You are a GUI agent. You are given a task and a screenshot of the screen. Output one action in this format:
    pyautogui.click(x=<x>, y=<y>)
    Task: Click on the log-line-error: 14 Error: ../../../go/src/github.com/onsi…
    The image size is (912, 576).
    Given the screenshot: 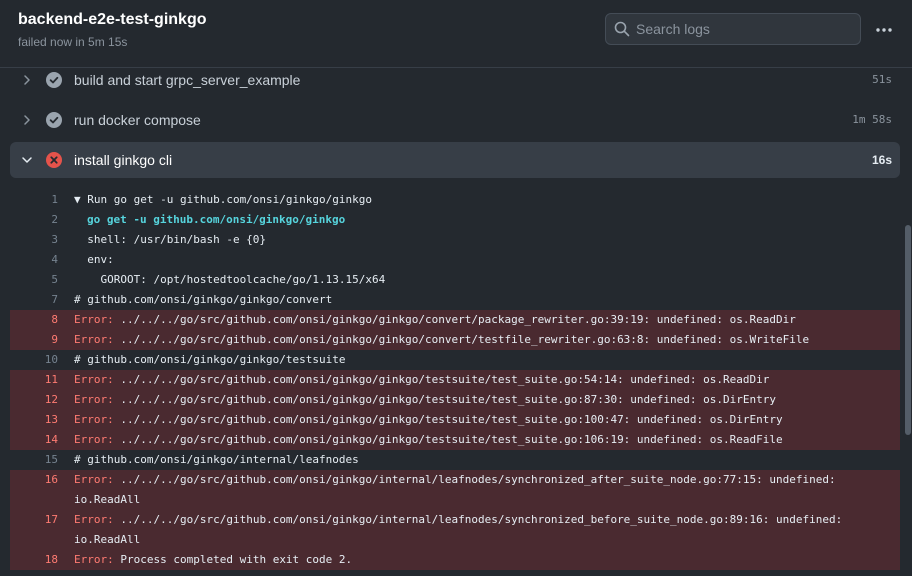 What is the action you would take?
    pyautogui.click(x=455, y=440)
    